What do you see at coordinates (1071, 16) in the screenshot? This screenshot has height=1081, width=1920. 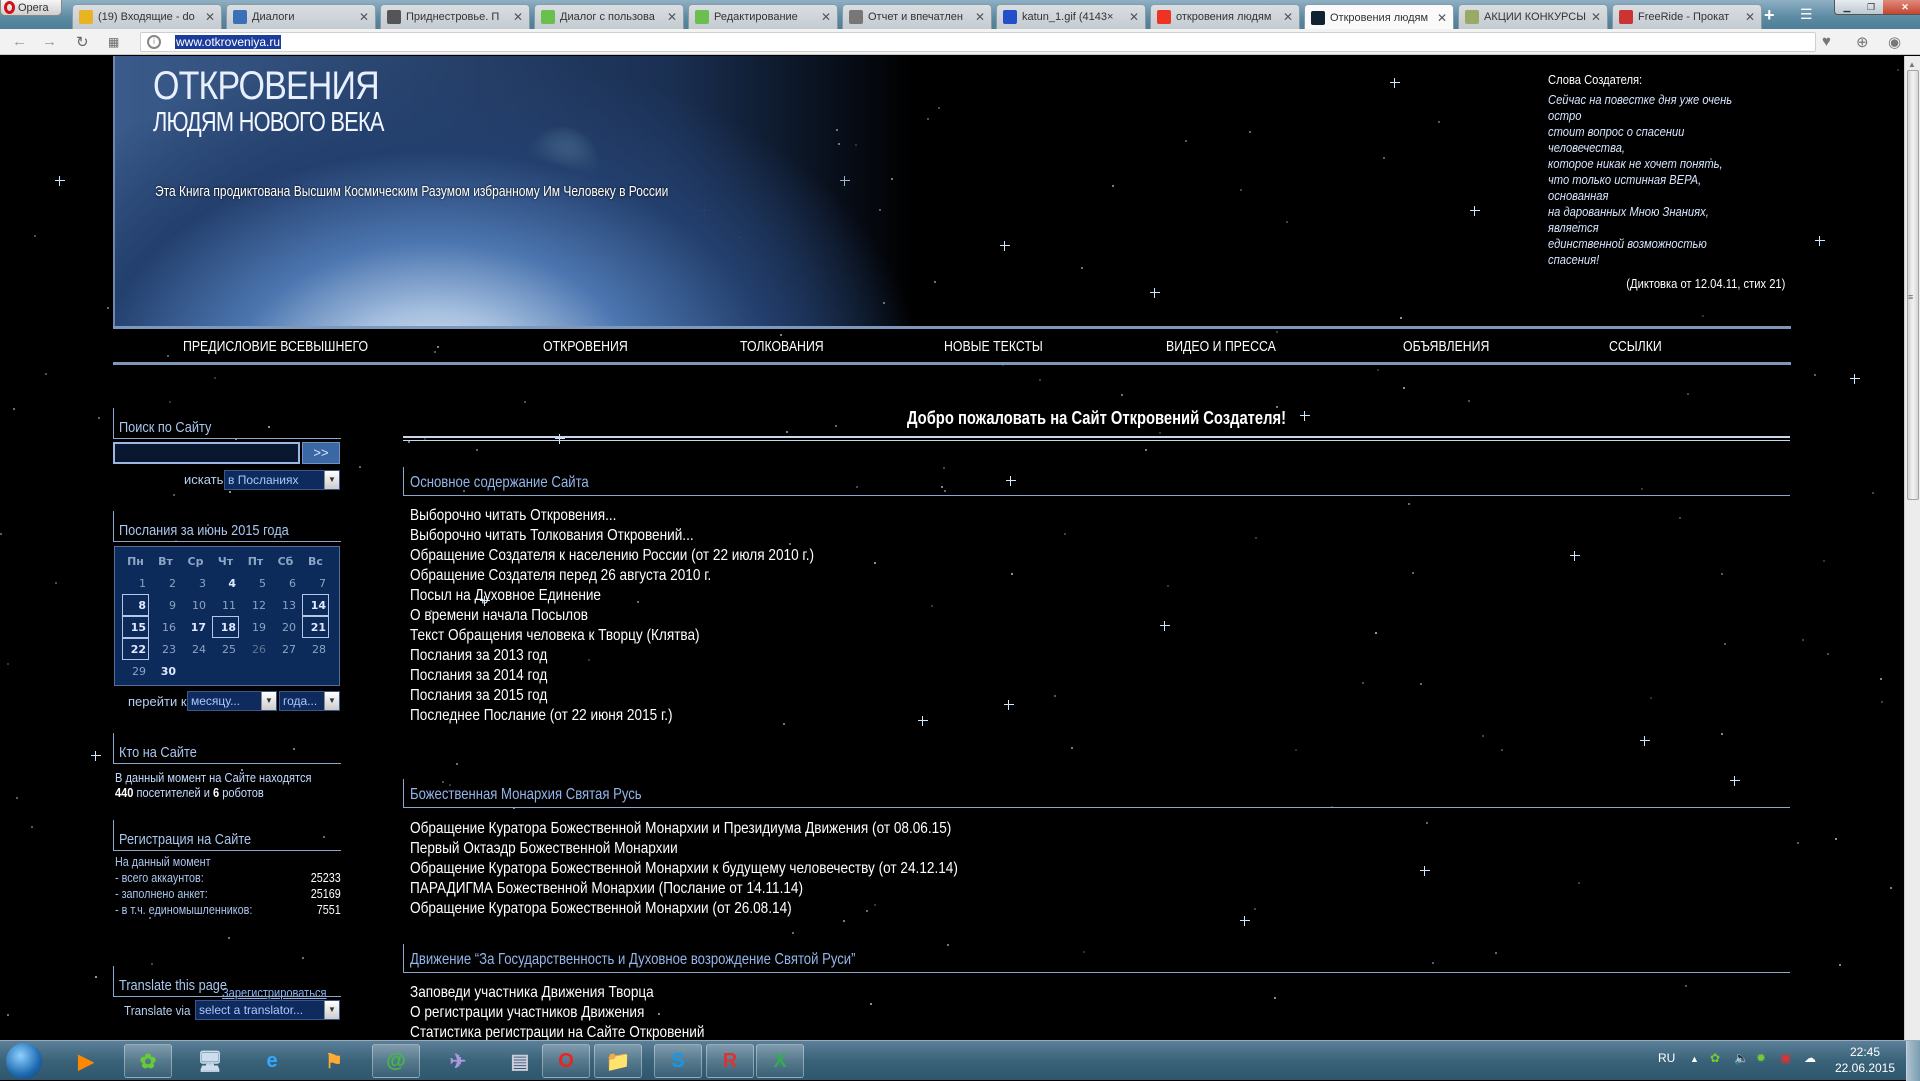 I see `browser-tab: katun_1.gif (4143× ✕` at bounding box center [1071, 16].